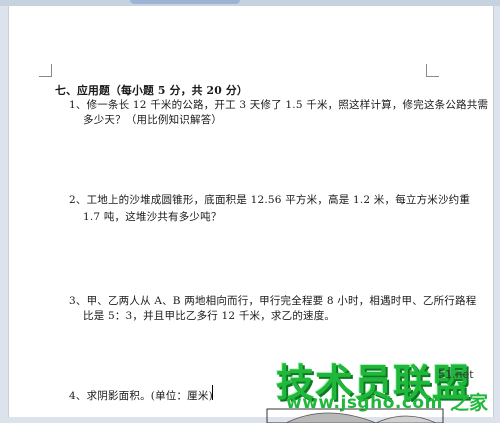  What do you see at coordinates (469, 403) in the screenshot?
I see `watermark-home-label: 之家` at bounding box center [469, 403].